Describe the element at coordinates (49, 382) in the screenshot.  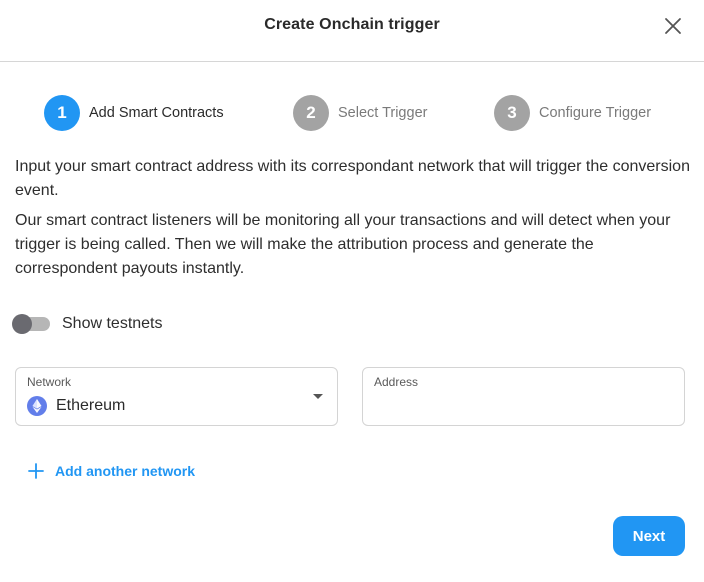
I see `network-field-label: Network` at that location.